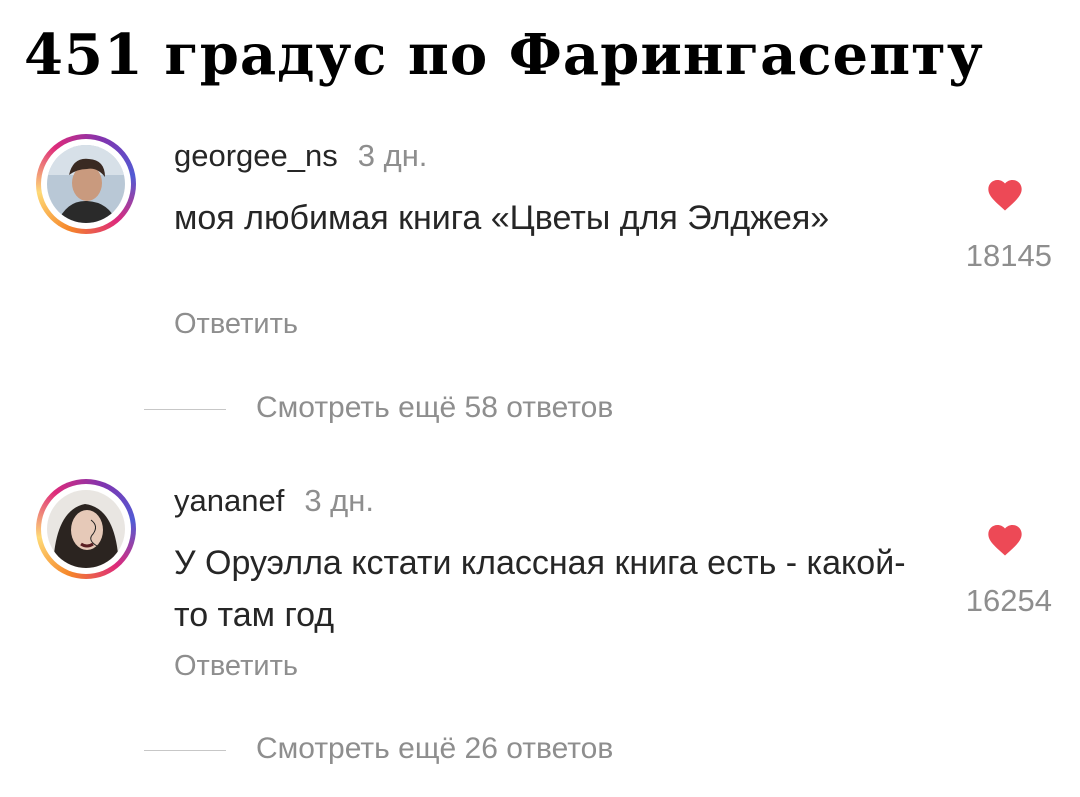 Image resolution: width=1080 pixels, height=797 pixels. I want to click on like-count: 18145, so click(1008, 255).